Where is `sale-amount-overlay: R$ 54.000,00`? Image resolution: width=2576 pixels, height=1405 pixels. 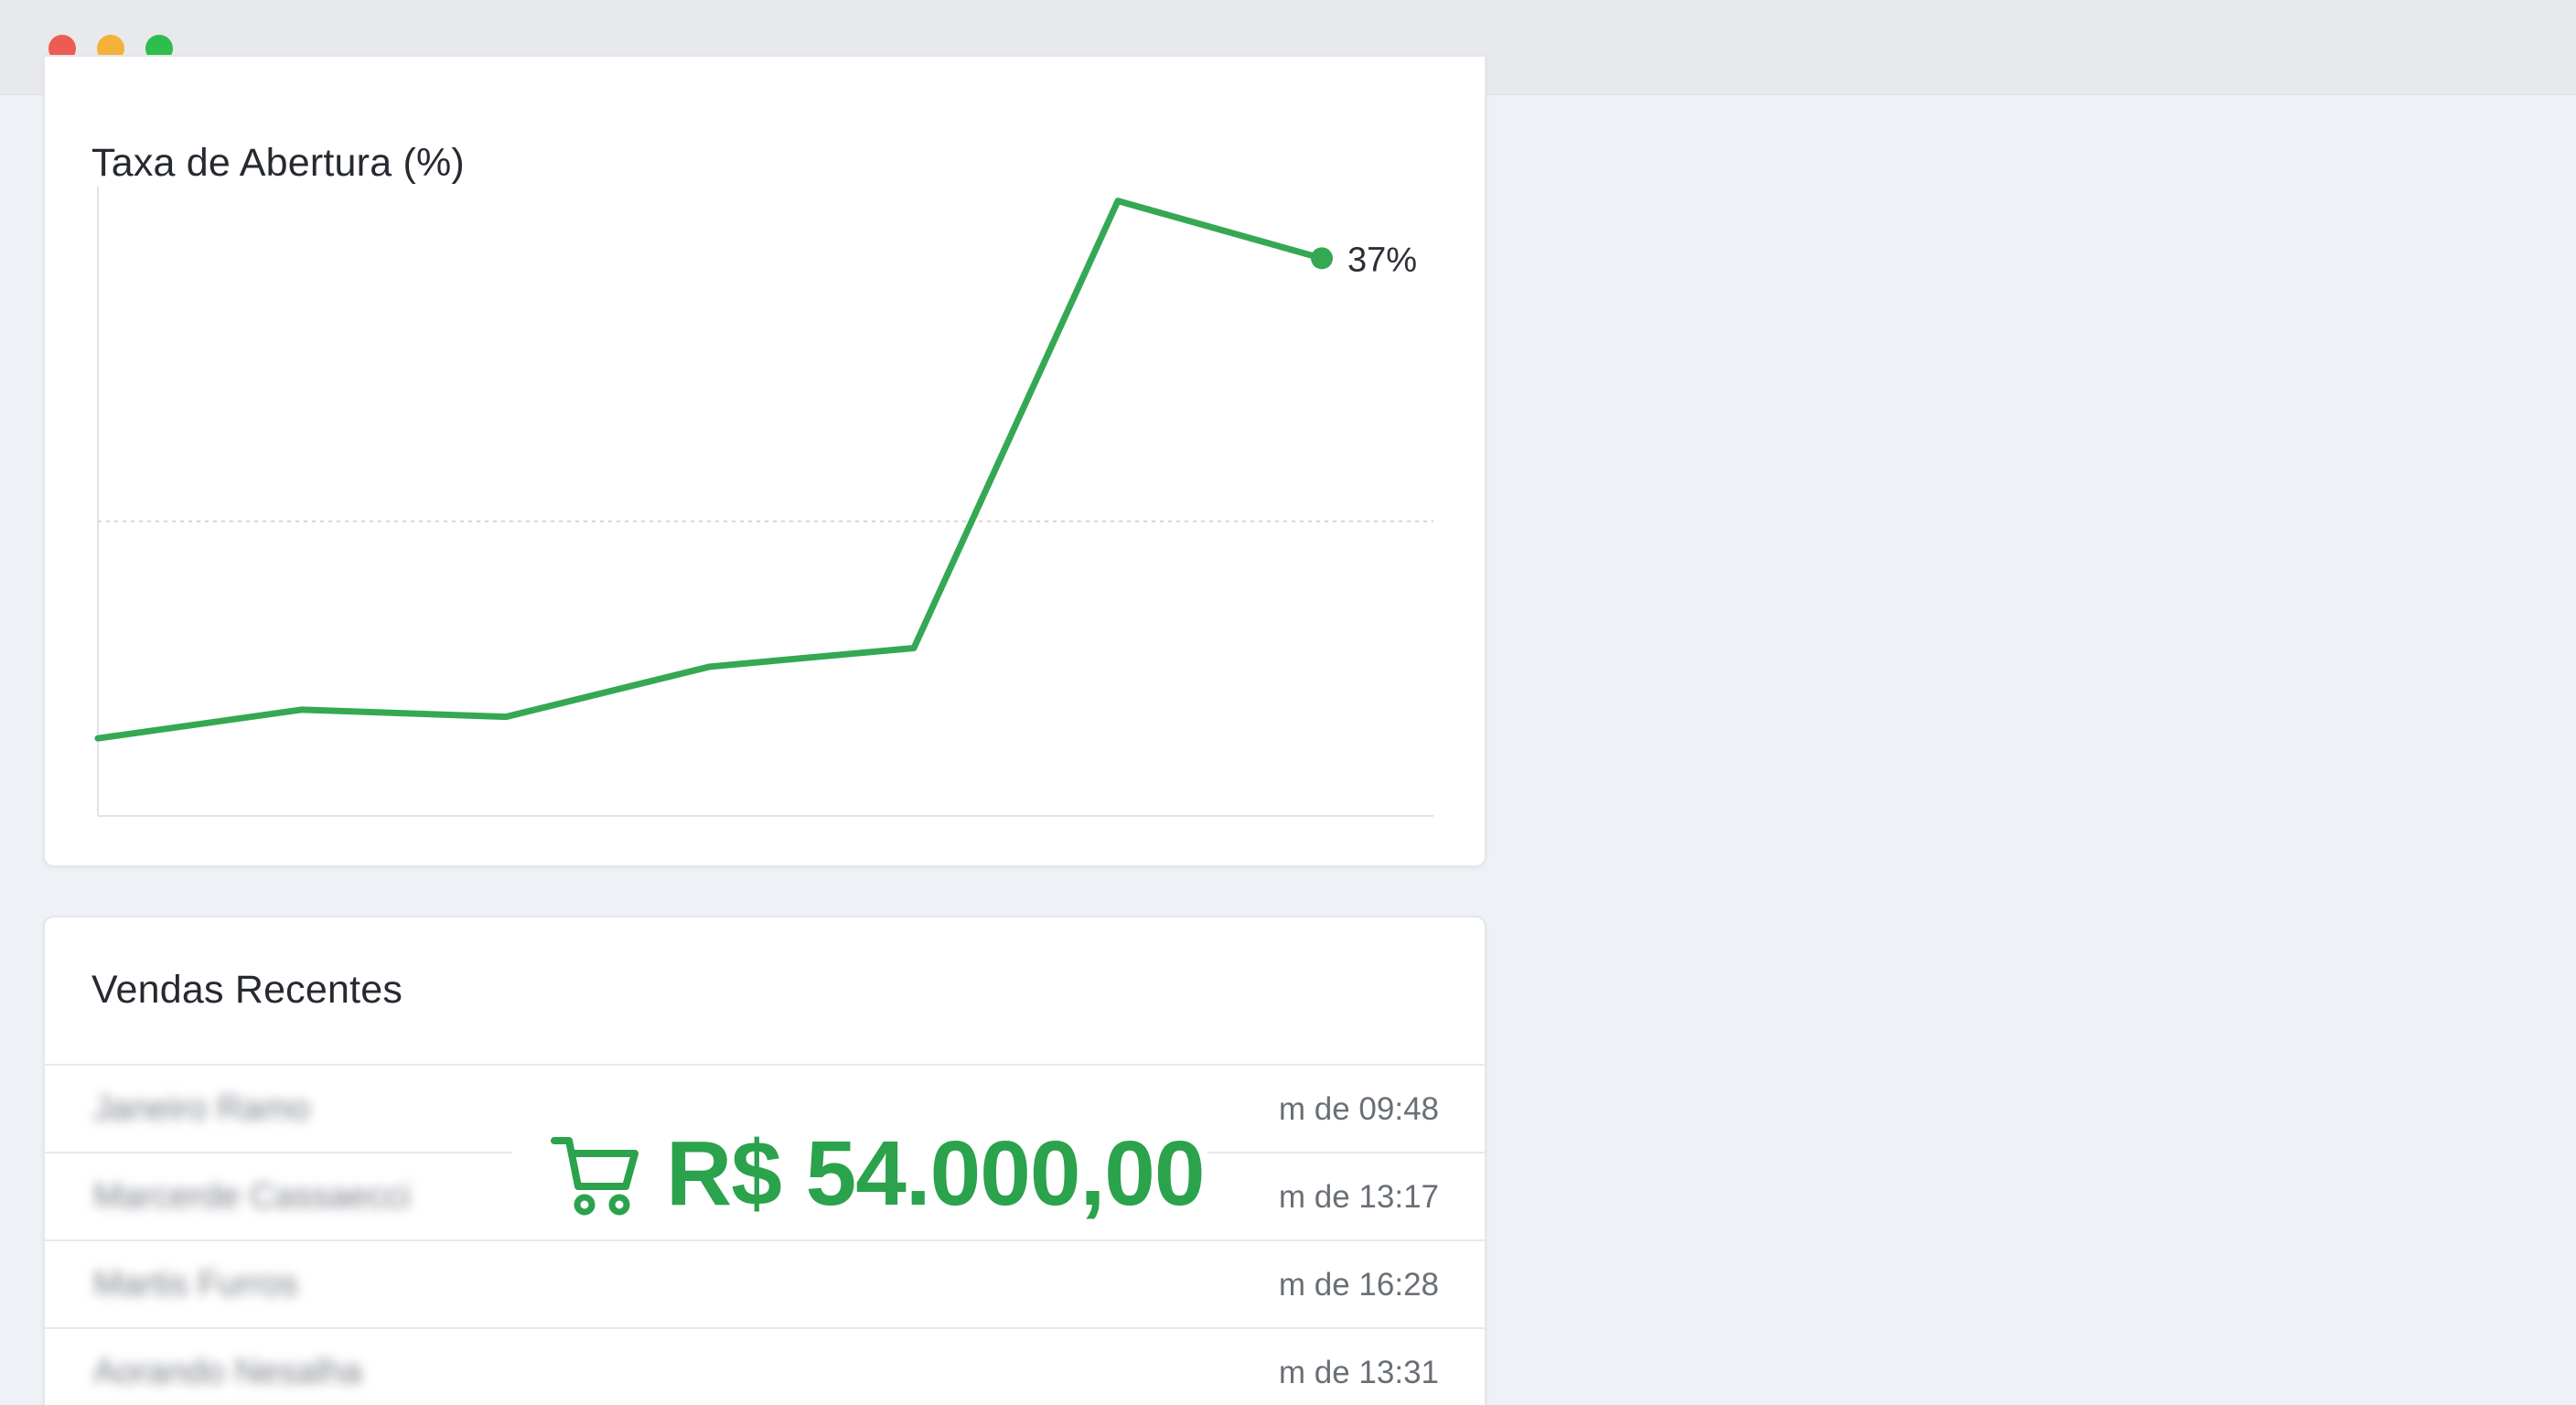
sale-amount-overlay: R$ 54.000,00 is located at coordinates (877, 1173).